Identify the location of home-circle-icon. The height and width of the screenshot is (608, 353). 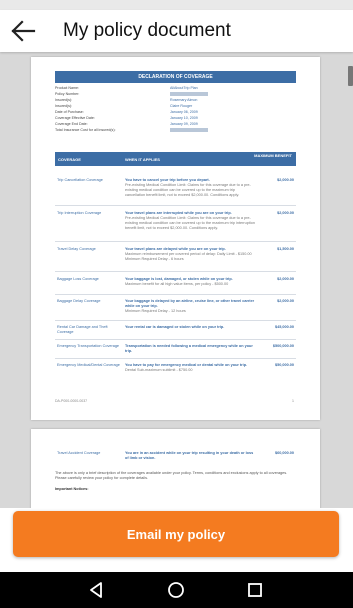
(176, 590).